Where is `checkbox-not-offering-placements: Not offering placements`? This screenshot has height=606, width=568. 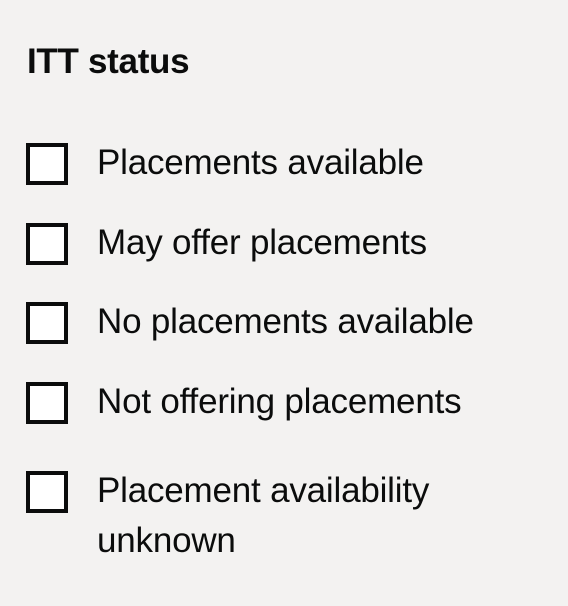 checkbox-not-offering-placements: Not offering placements is located at coordinates (286, 404).